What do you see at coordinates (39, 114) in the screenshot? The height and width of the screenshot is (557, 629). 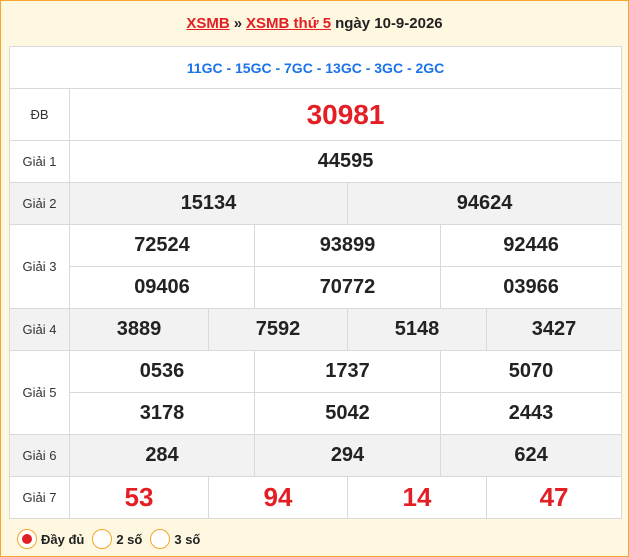 I see `prize-label-db: ĐB` at bounding box center [39, 114].